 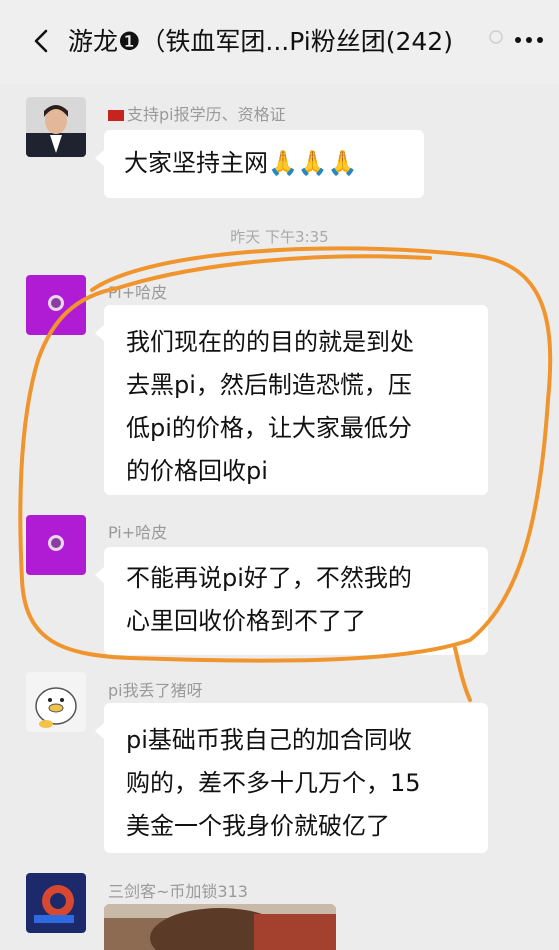 I want to click on message-sender: 三剑客~币加锁313, so click(x=178, y=891).